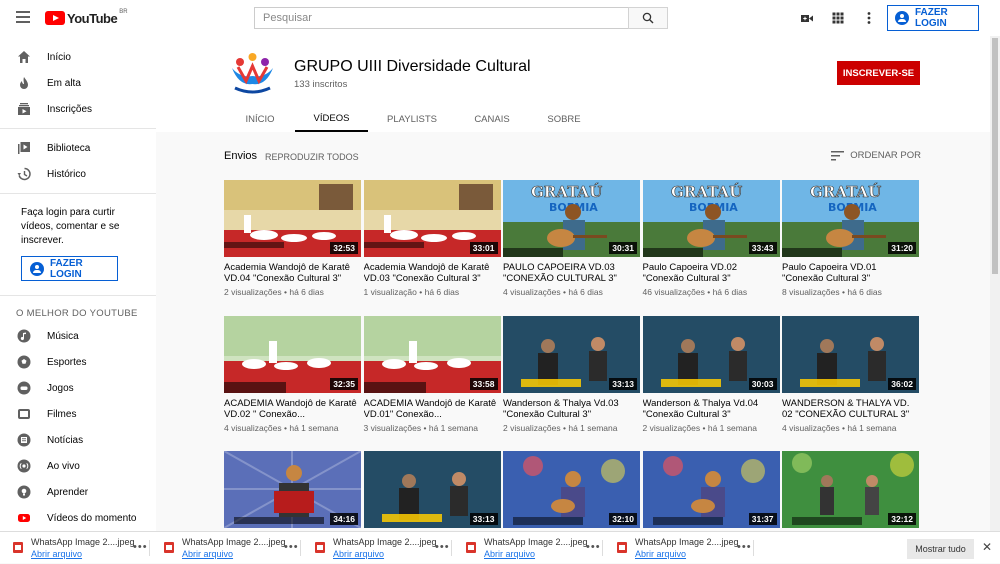 The image size is (1000, 564). I want to click on scrollbar-thumb, so click(995, 156).